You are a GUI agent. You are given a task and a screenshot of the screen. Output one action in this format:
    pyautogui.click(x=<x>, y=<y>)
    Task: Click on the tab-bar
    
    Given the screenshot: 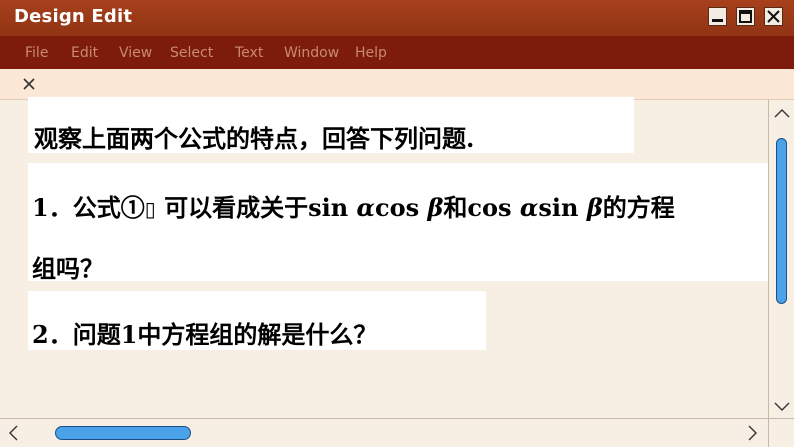 What is the action you would take?
    pyautogui.click(x=397, y=84)
    